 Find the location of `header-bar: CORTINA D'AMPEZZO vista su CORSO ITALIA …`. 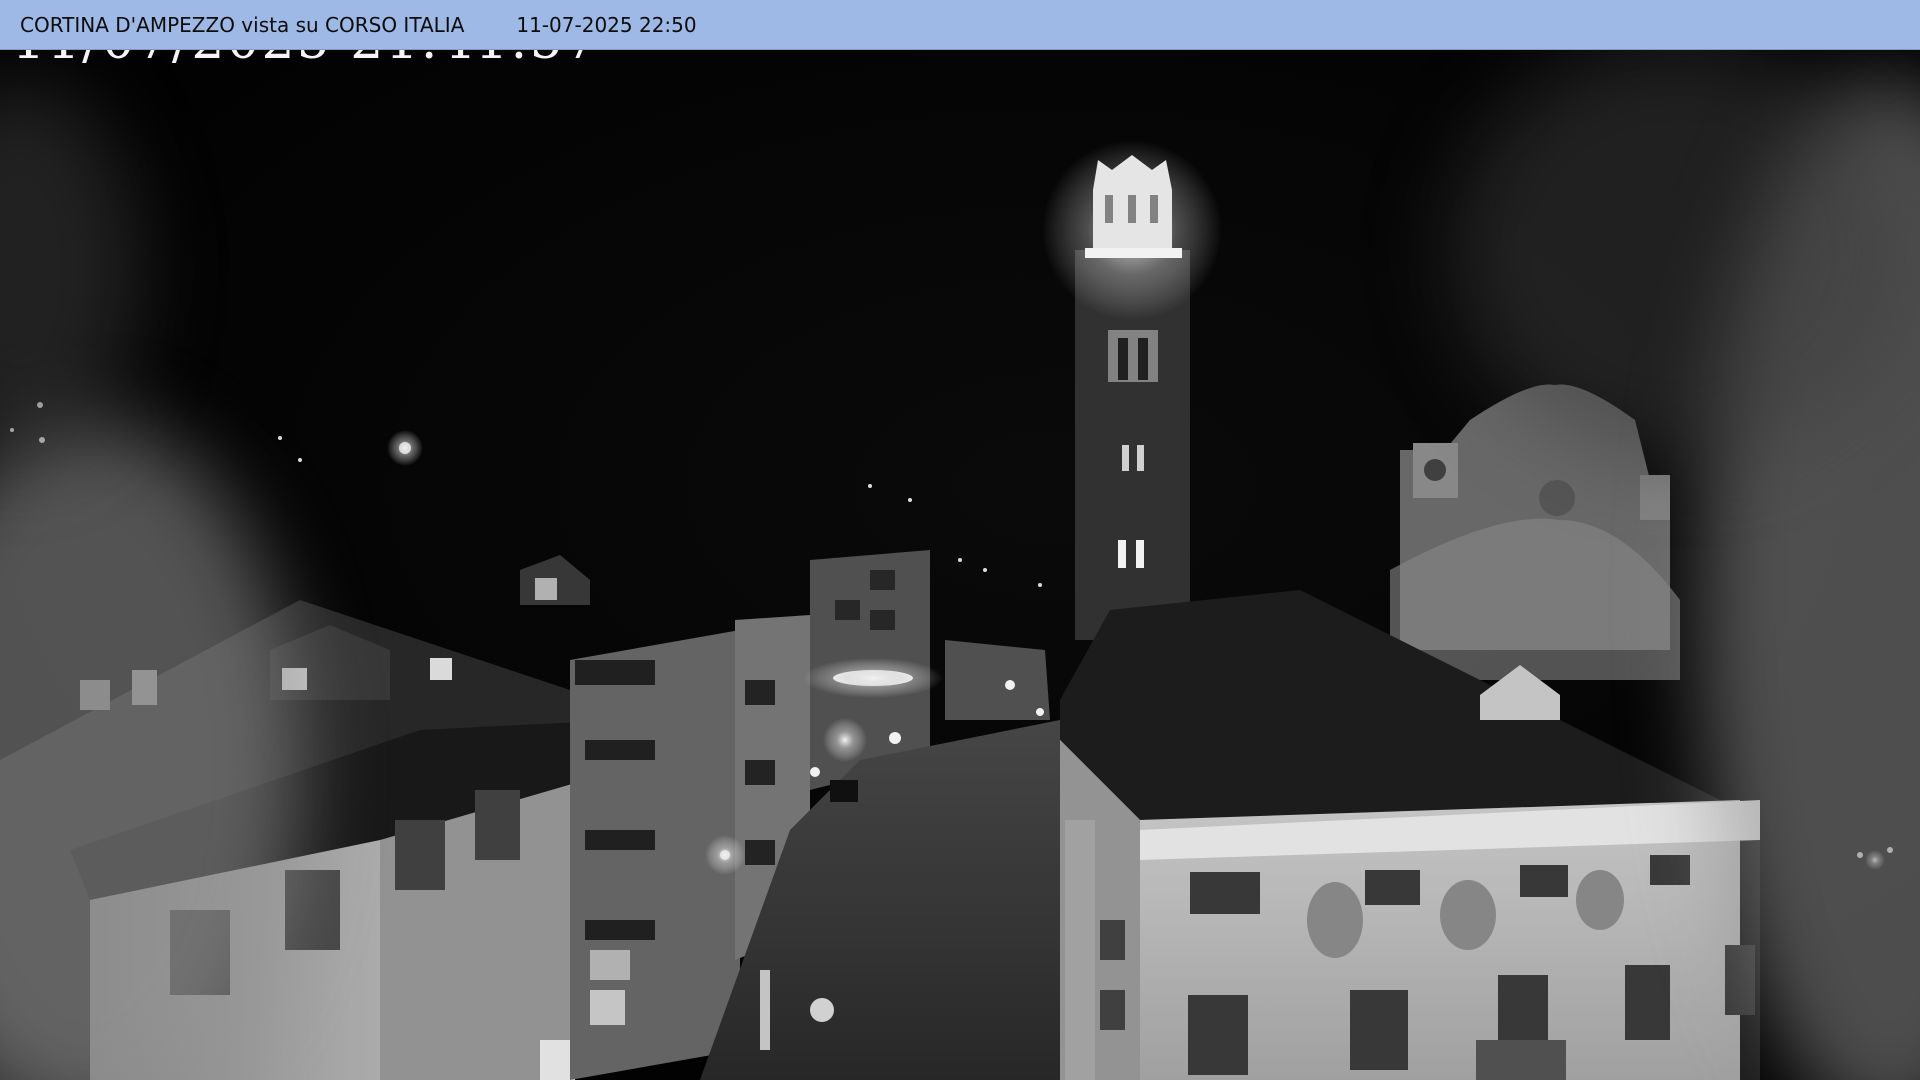

header-bar: CORTINA D'AMPEZZO vista su CORSO ITALIA … is located at coordinates (960, 25).